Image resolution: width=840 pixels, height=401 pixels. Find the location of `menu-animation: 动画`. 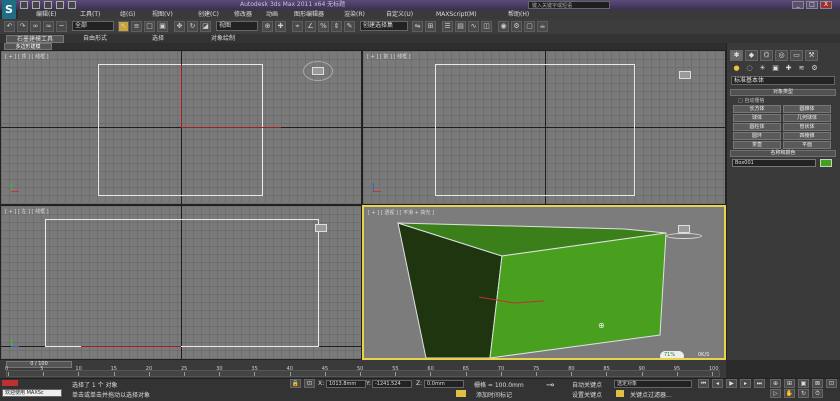

menu-animation: 动画 is located at coordinates (272, 14).